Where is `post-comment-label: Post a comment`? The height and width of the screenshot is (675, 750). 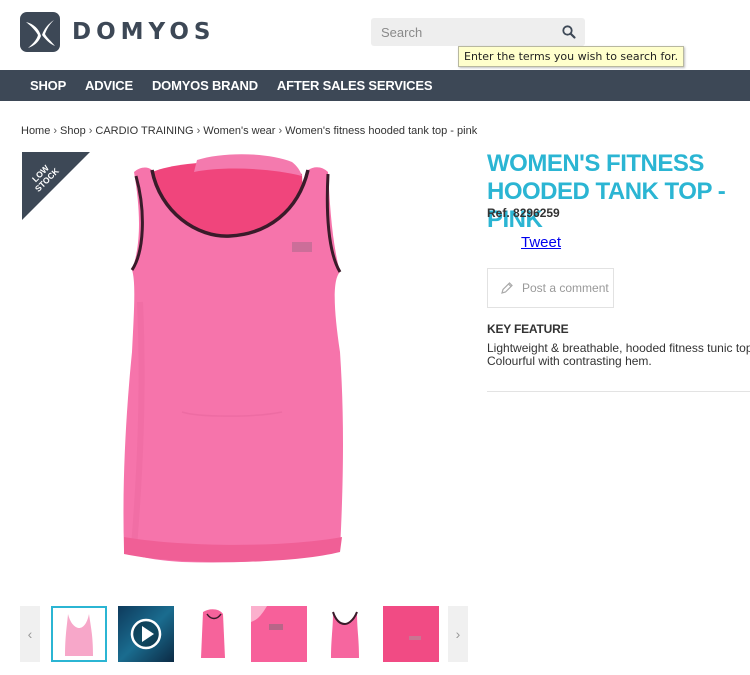
post-comment-label: Post a comment is located at coordinates (565, 288).